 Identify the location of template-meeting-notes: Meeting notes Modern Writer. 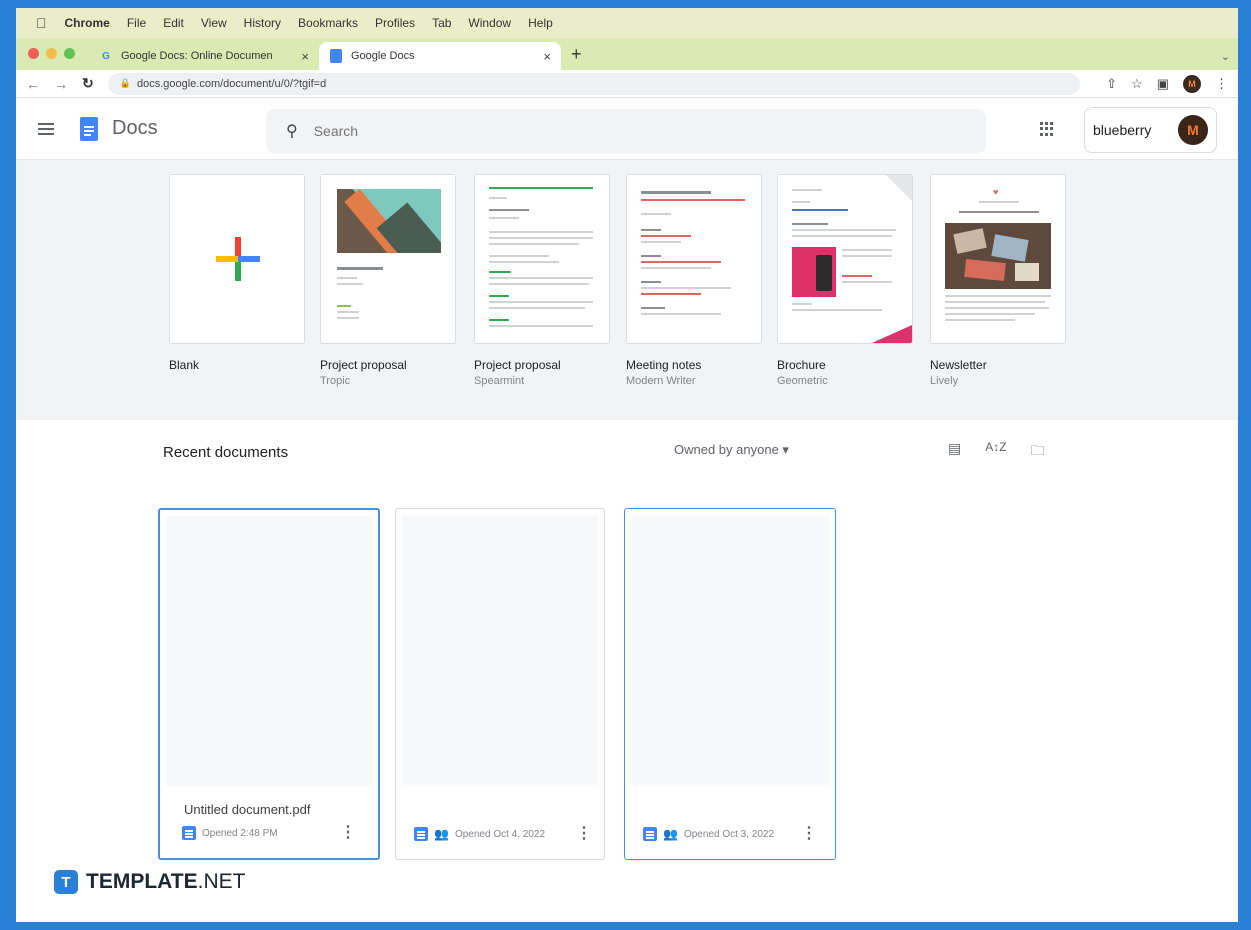
(694, 280).